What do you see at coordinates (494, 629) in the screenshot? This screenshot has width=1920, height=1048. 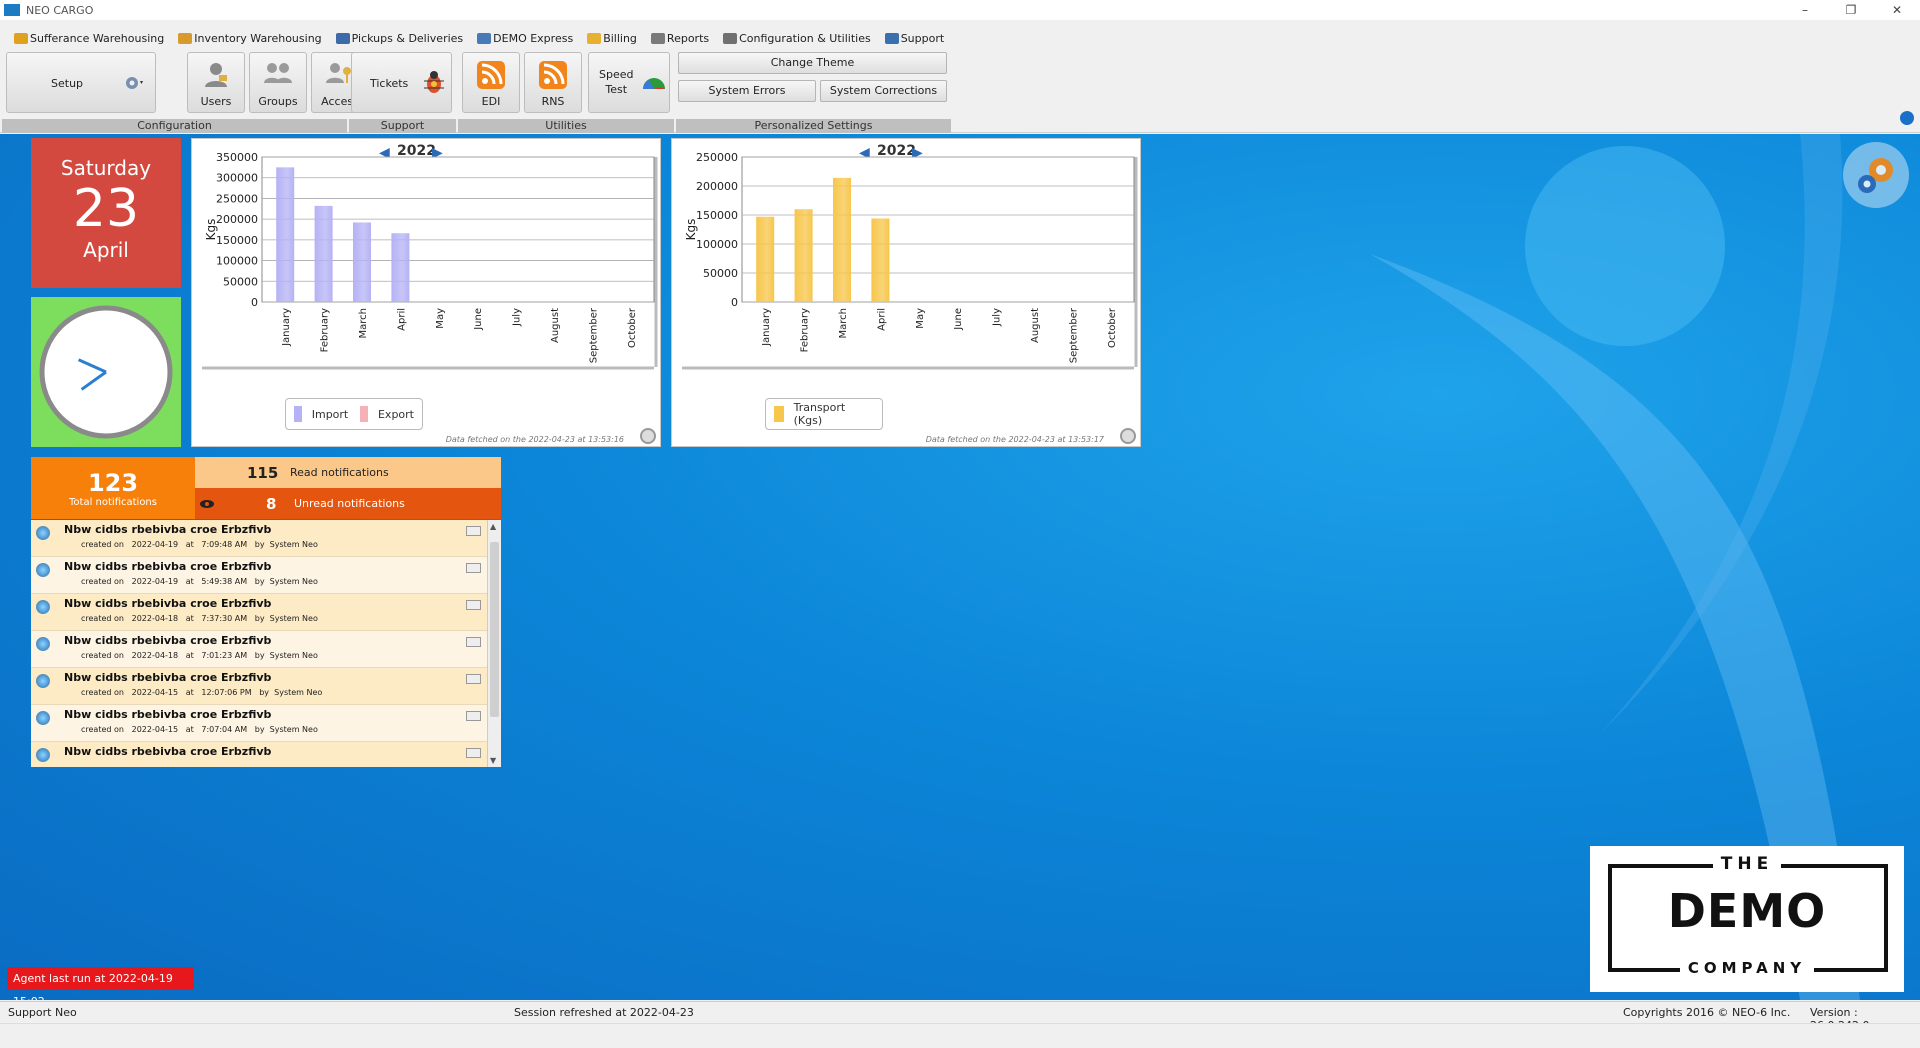 I see `scroll-thumb` at bounding box center [494, 629].